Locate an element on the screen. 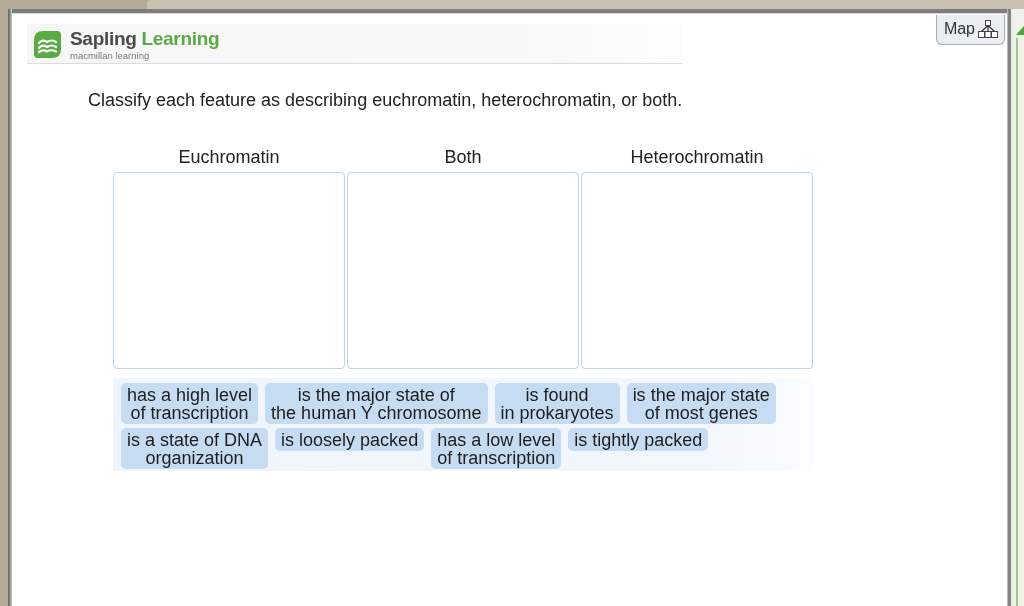 The width and height of the screenshot is (1024, 606). category-heading: Euchromatin is located at coordinates (229, 157).